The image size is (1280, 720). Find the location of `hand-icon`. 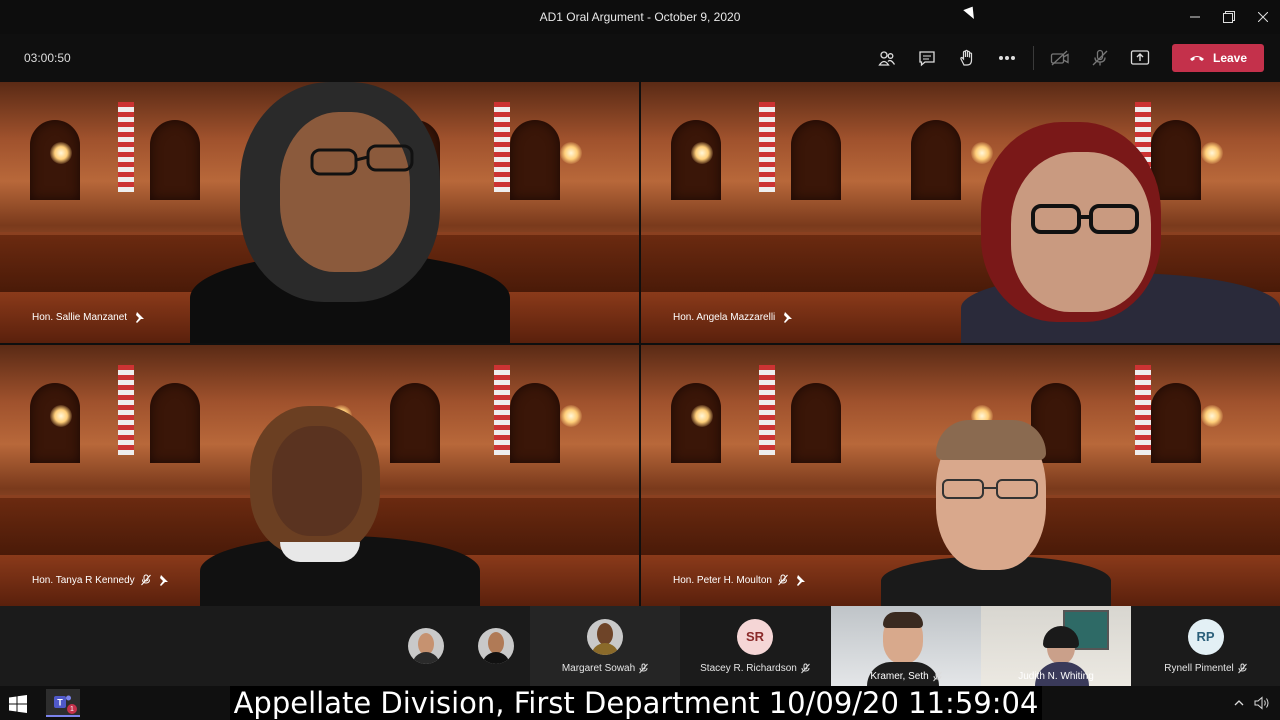

hand-icon is located at coordinates (967, 58).